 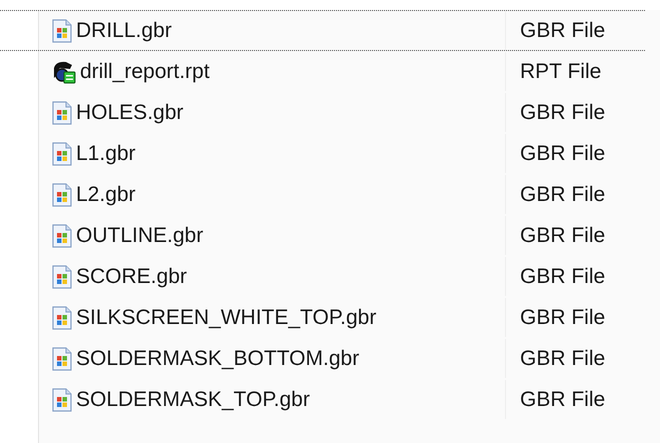 I want to click on file-name: SCORE.gbr, so click(x=131, y=277).